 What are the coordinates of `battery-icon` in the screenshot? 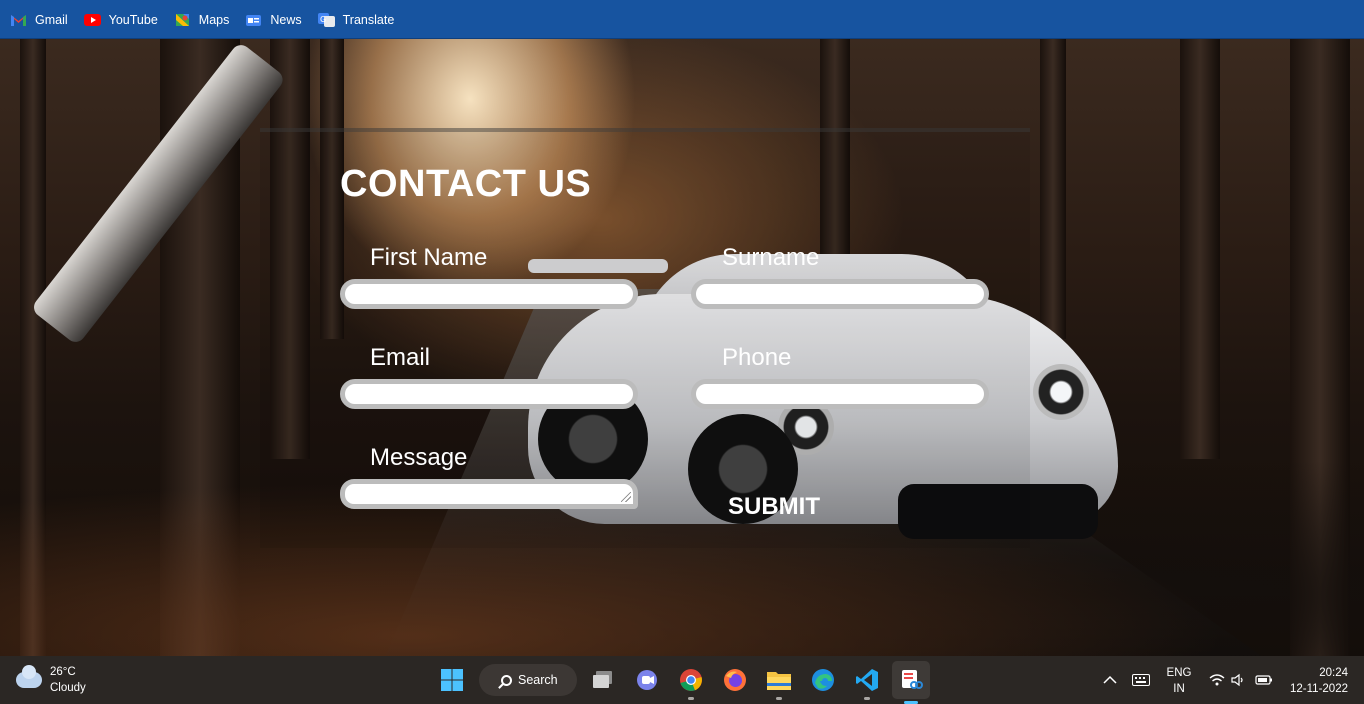 It's located at (1264, 680).